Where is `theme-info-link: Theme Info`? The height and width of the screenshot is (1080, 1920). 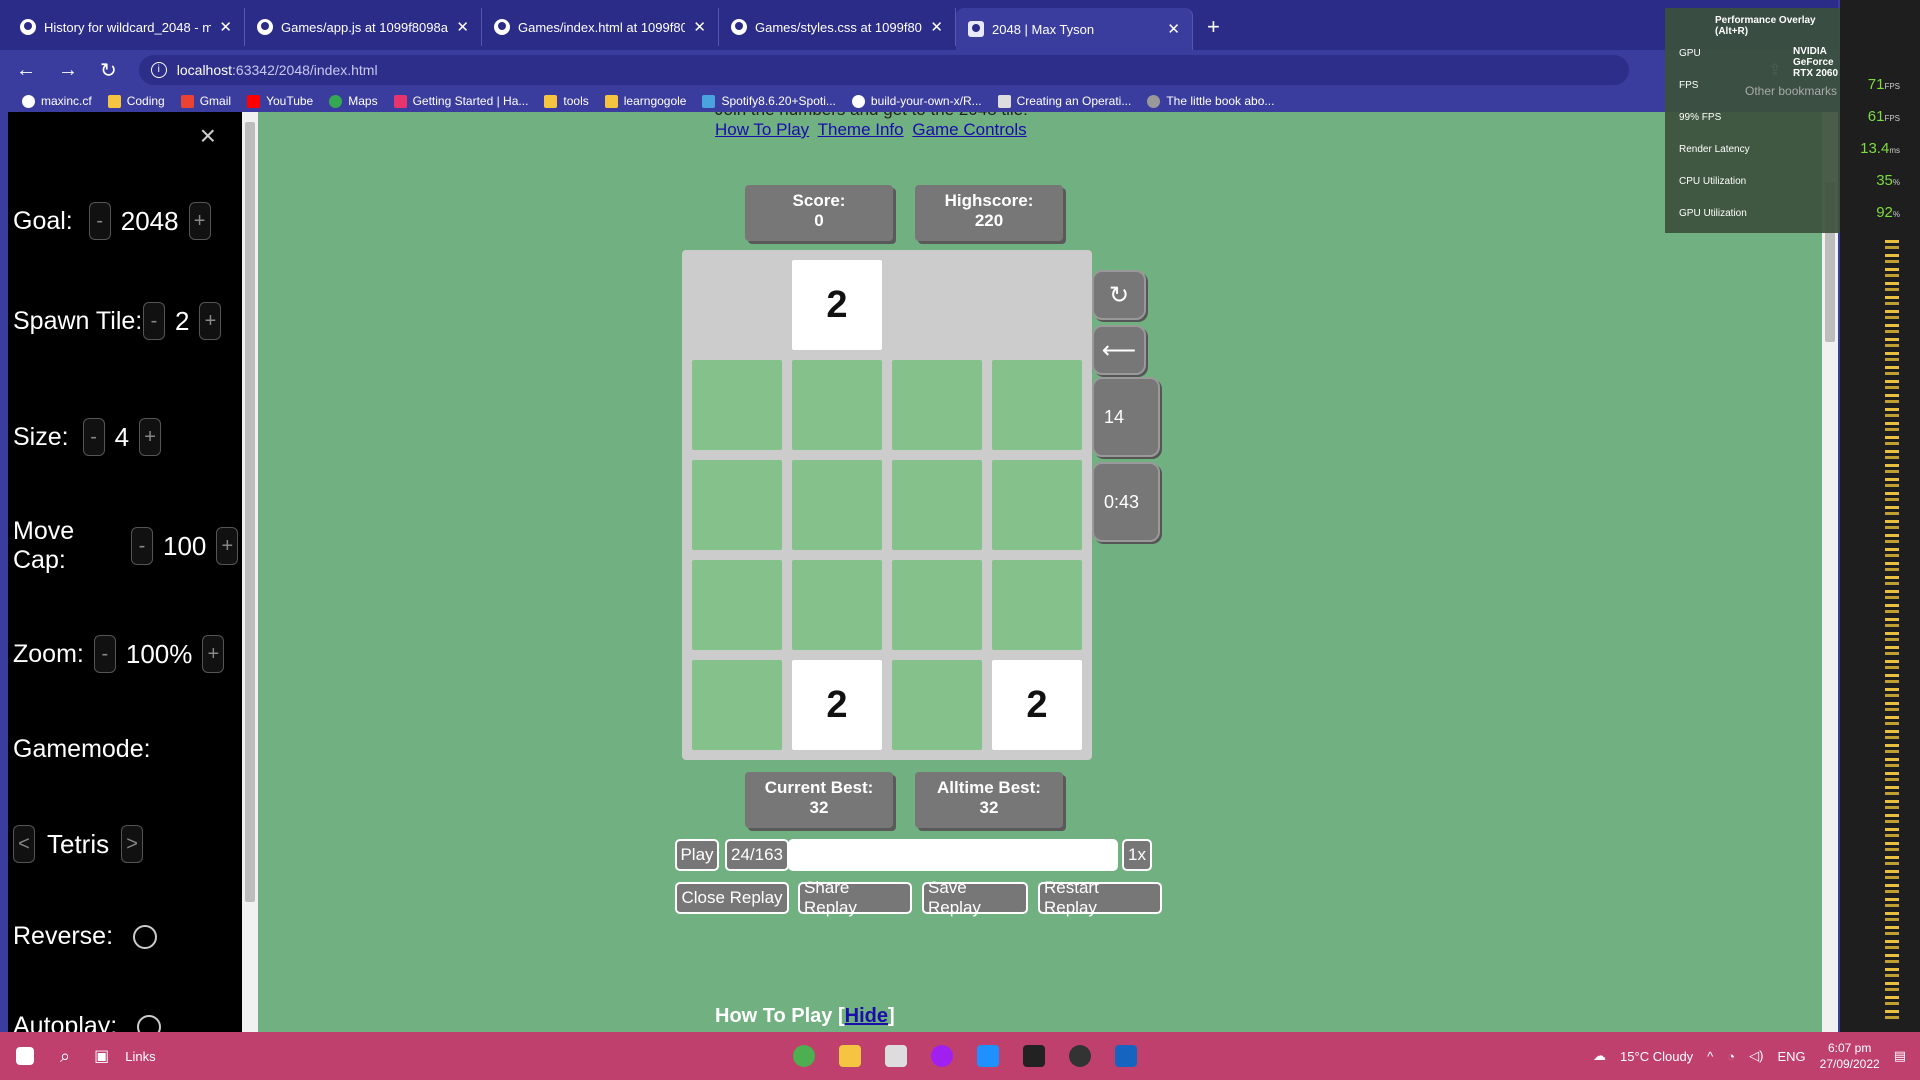 theme-info-link: Theme Info is located at coordinates (861, 129).